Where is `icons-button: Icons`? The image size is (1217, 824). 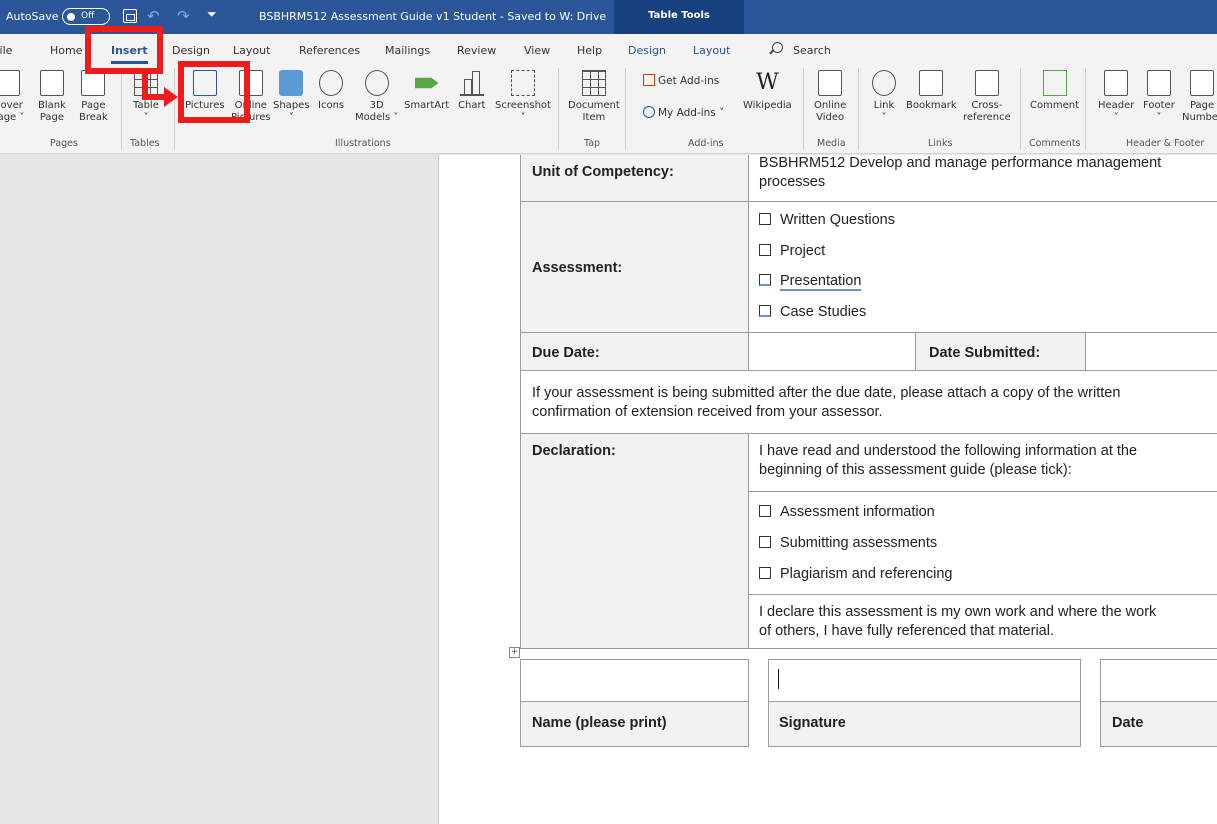 icons-button: Icons is located at coordinates (331, 91).